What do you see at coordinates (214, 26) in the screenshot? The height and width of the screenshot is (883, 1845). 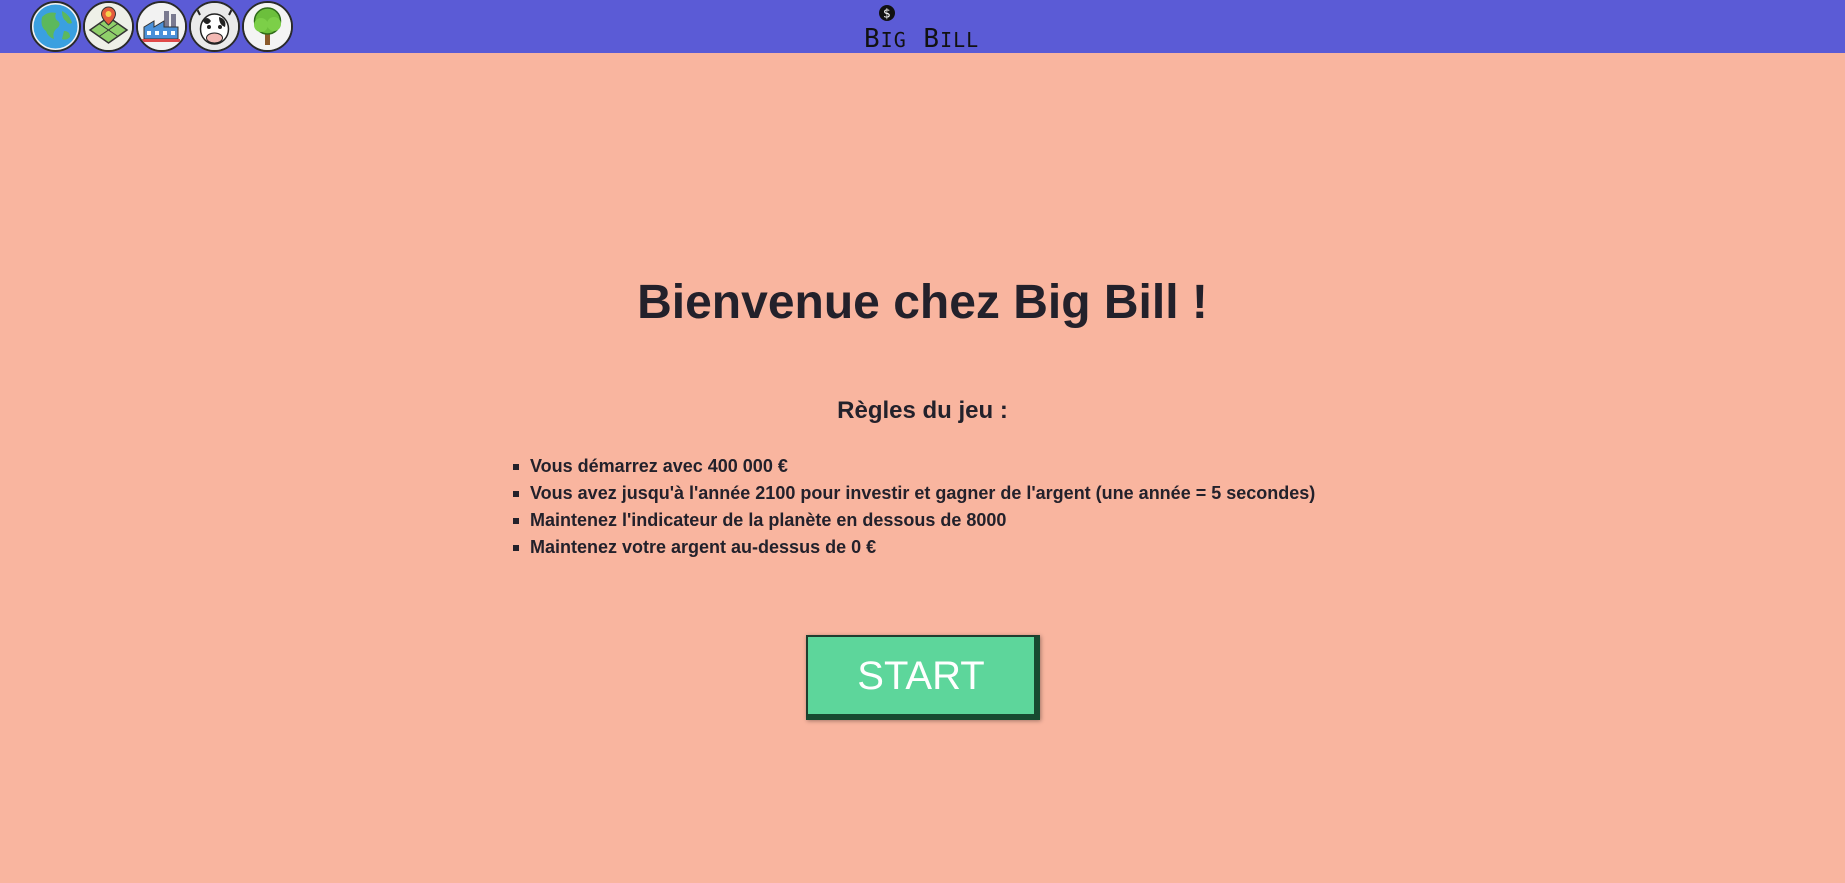 I see `cow-icon` at bounding box center [214, 26].